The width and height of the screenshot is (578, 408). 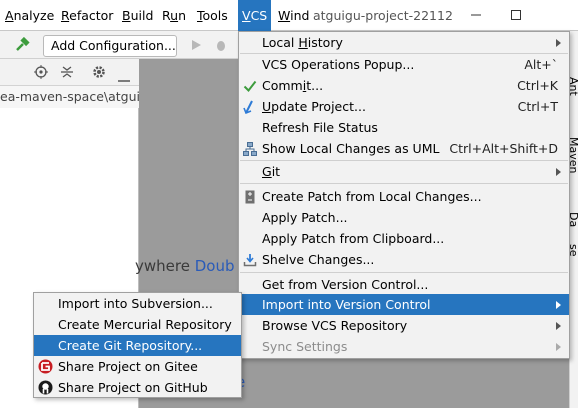 What do you see at coordinates (404, 64) in the screenshot?
I see `menu-item-vcs-operations-popup: VCS Operations Popup... Alt+`` at bounding box center [404, 64].